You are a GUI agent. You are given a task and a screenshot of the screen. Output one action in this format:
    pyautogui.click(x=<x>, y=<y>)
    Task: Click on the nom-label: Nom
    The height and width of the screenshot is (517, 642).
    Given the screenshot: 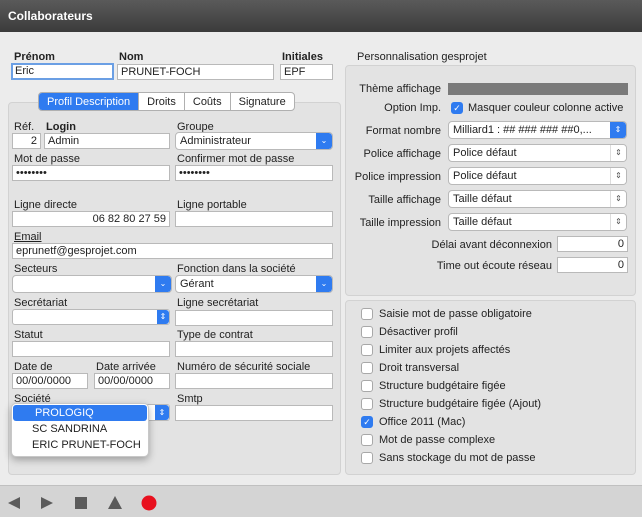 What is the action you would take?
    pyautogui.click(x=131, y=57)
    